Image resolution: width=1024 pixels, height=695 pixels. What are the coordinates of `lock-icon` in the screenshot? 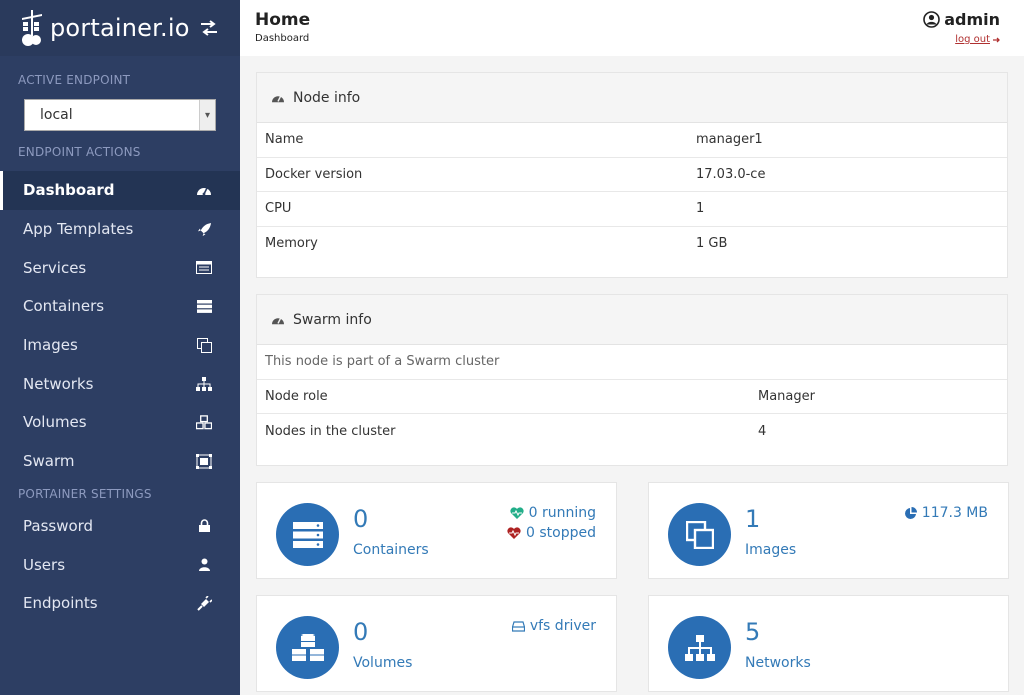 It's located at (204, 526).